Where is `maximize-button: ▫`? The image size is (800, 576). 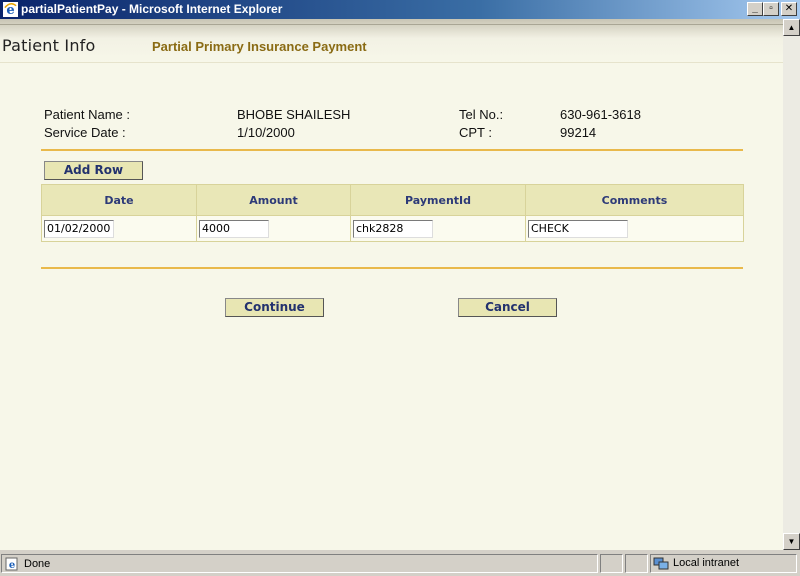
maximize-button: ▫ is located at coordinates (771, 9).